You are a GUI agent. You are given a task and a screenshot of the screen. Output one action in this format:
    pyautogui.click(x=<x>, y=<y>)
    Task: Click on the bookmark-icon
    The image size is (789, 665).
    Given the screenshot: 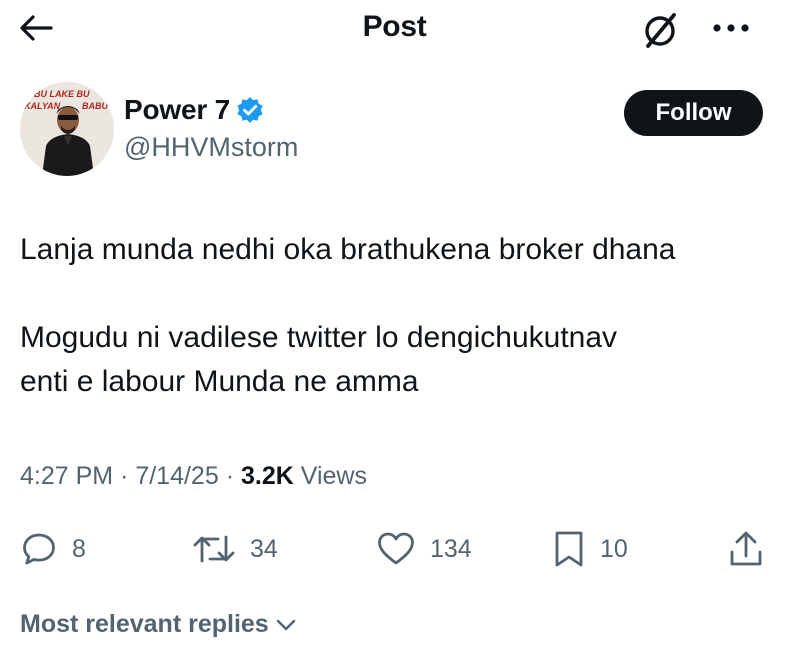 What is the action you would take?
    pyautogui.click(x=569, y=549)
    